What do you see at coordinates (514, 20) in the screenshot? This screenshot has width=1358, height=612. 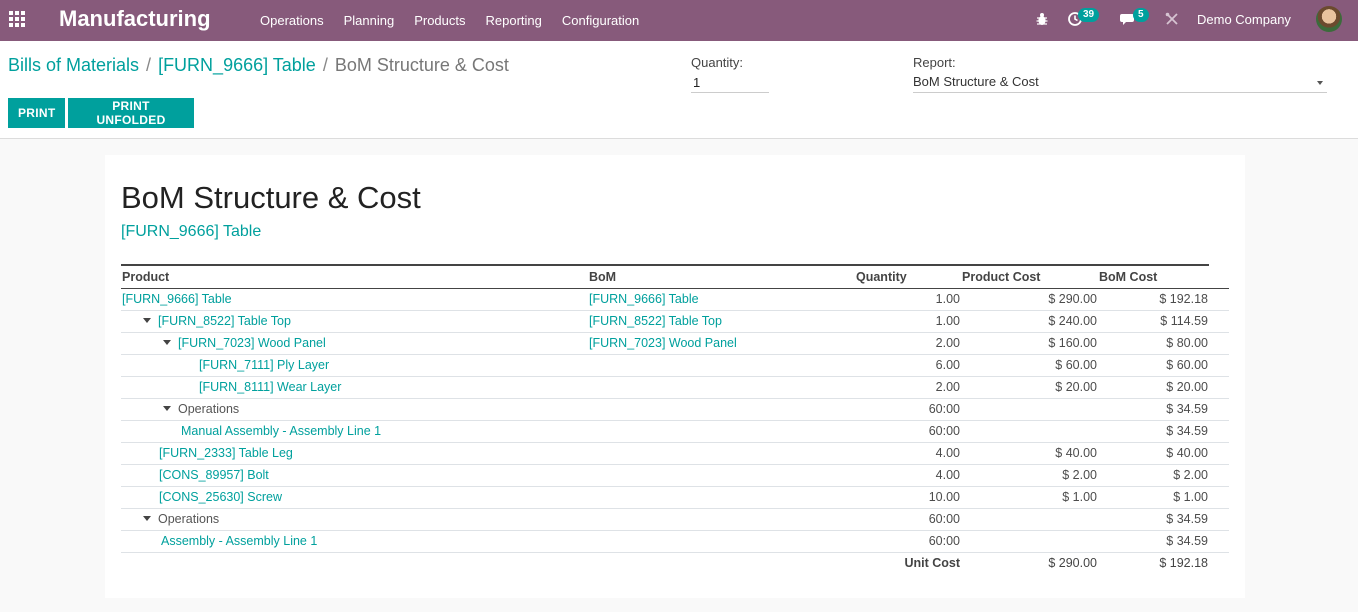 I see `menu-reporting: Reporting` at bounding box center [514, 20].